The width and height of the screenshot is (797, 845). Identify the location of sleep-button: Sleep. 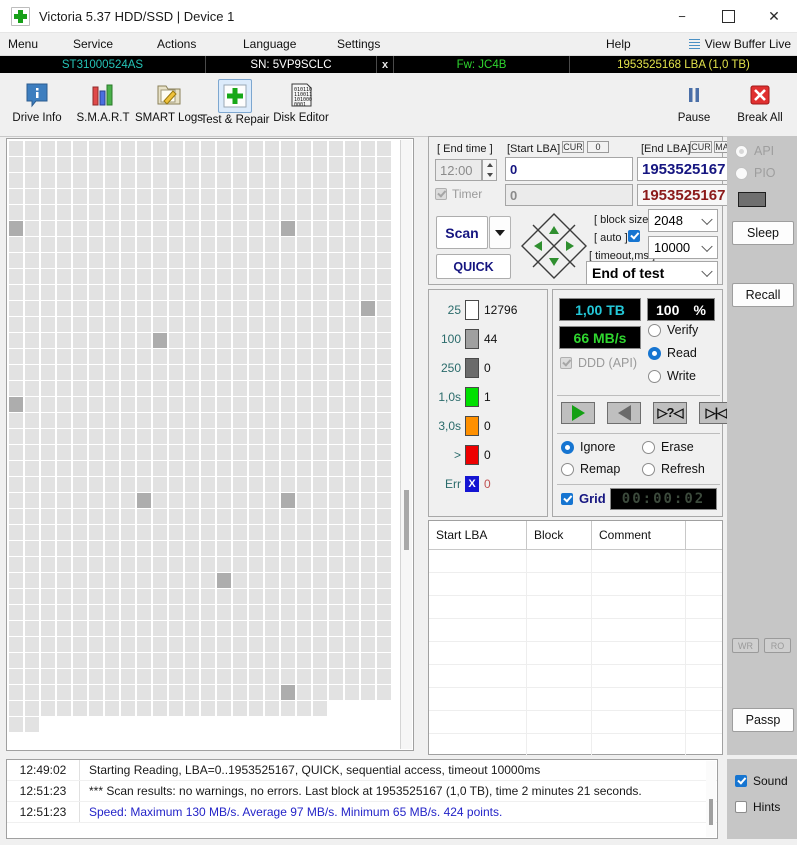
(763, 233).